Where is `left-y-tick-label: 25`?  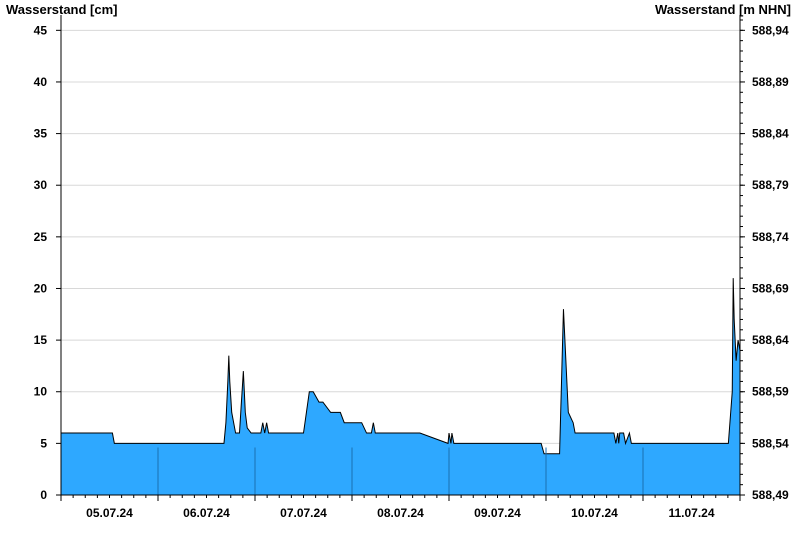 left-y-tick-label: 25 is located at coordinates (41, 237).